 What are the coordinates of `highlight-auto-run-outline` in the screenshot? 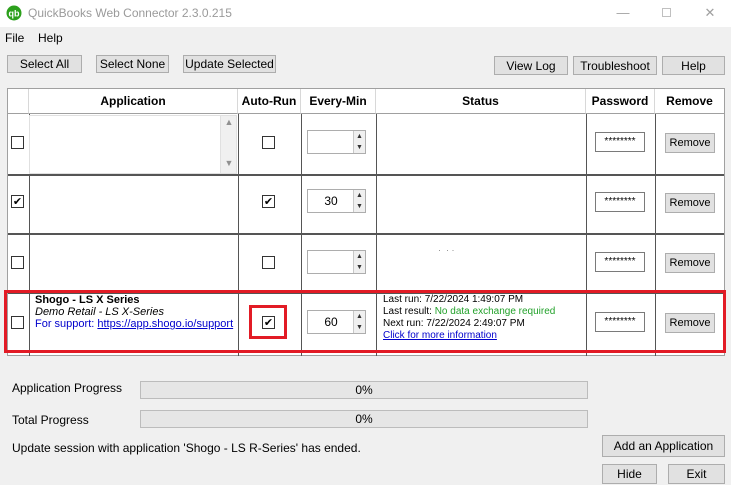 It's located at (268, 322).